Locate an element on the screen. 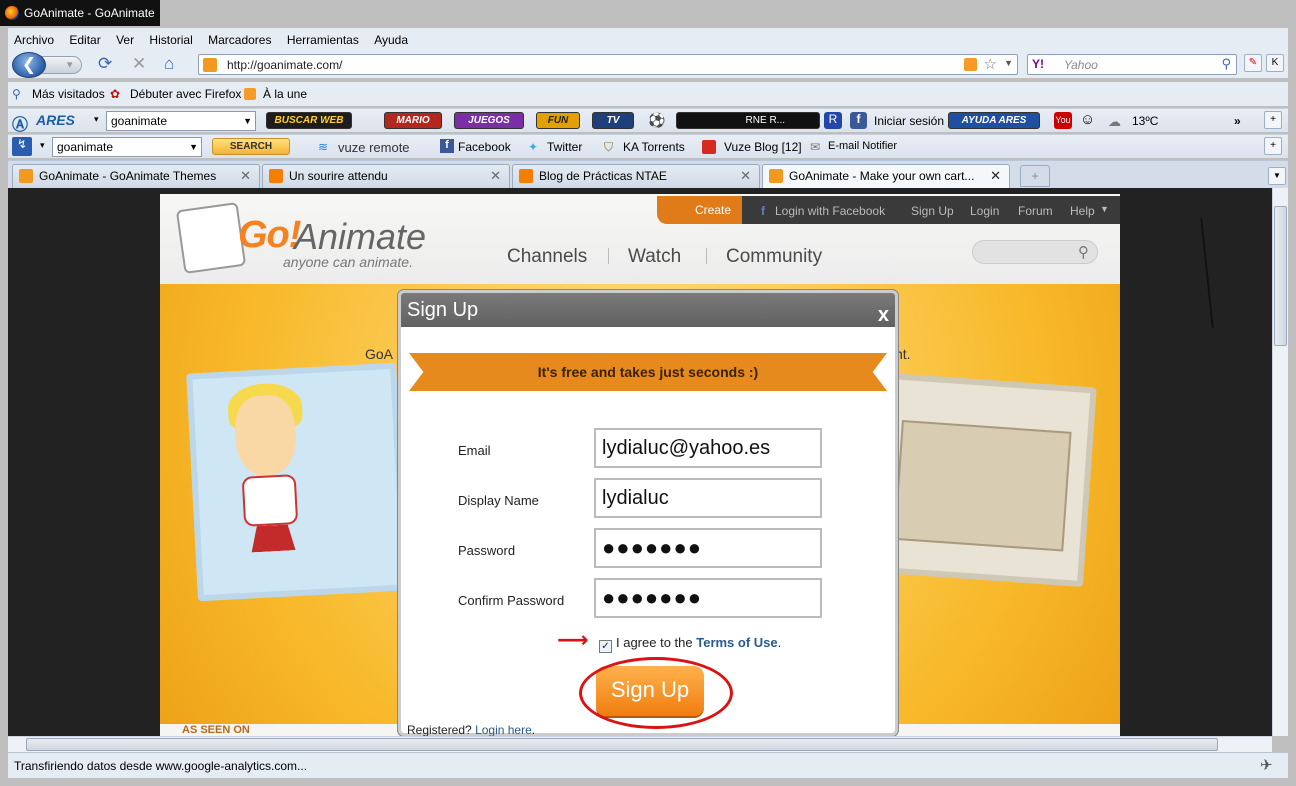 This screenshot has width=1296, height=786. addon-status-icon: ✈ is located at coordinates (1266, 765).